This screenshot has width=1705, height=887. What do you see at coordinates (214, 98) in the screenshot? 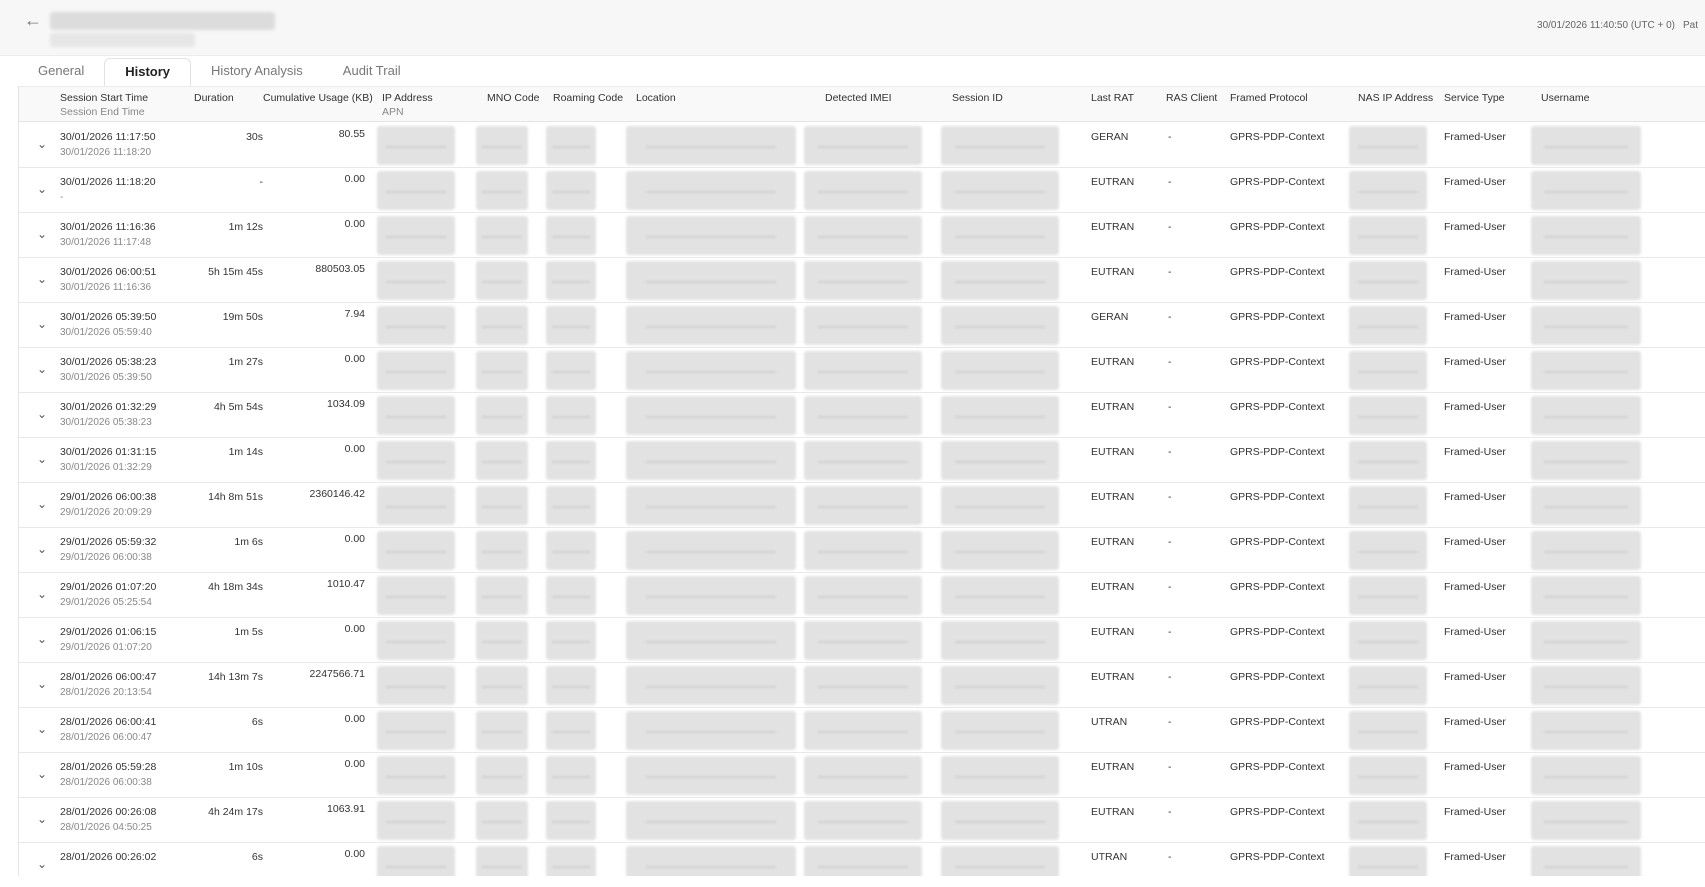
I see `col-duration: Duration` at bounding box center [214, 98].